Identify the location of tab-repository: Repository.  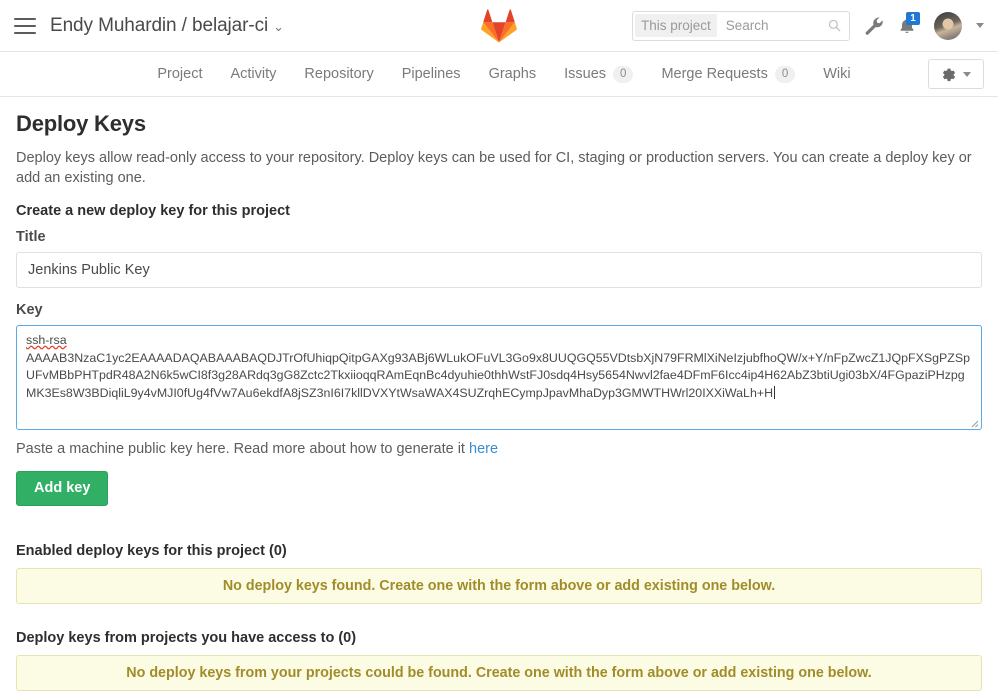
(338, 74).